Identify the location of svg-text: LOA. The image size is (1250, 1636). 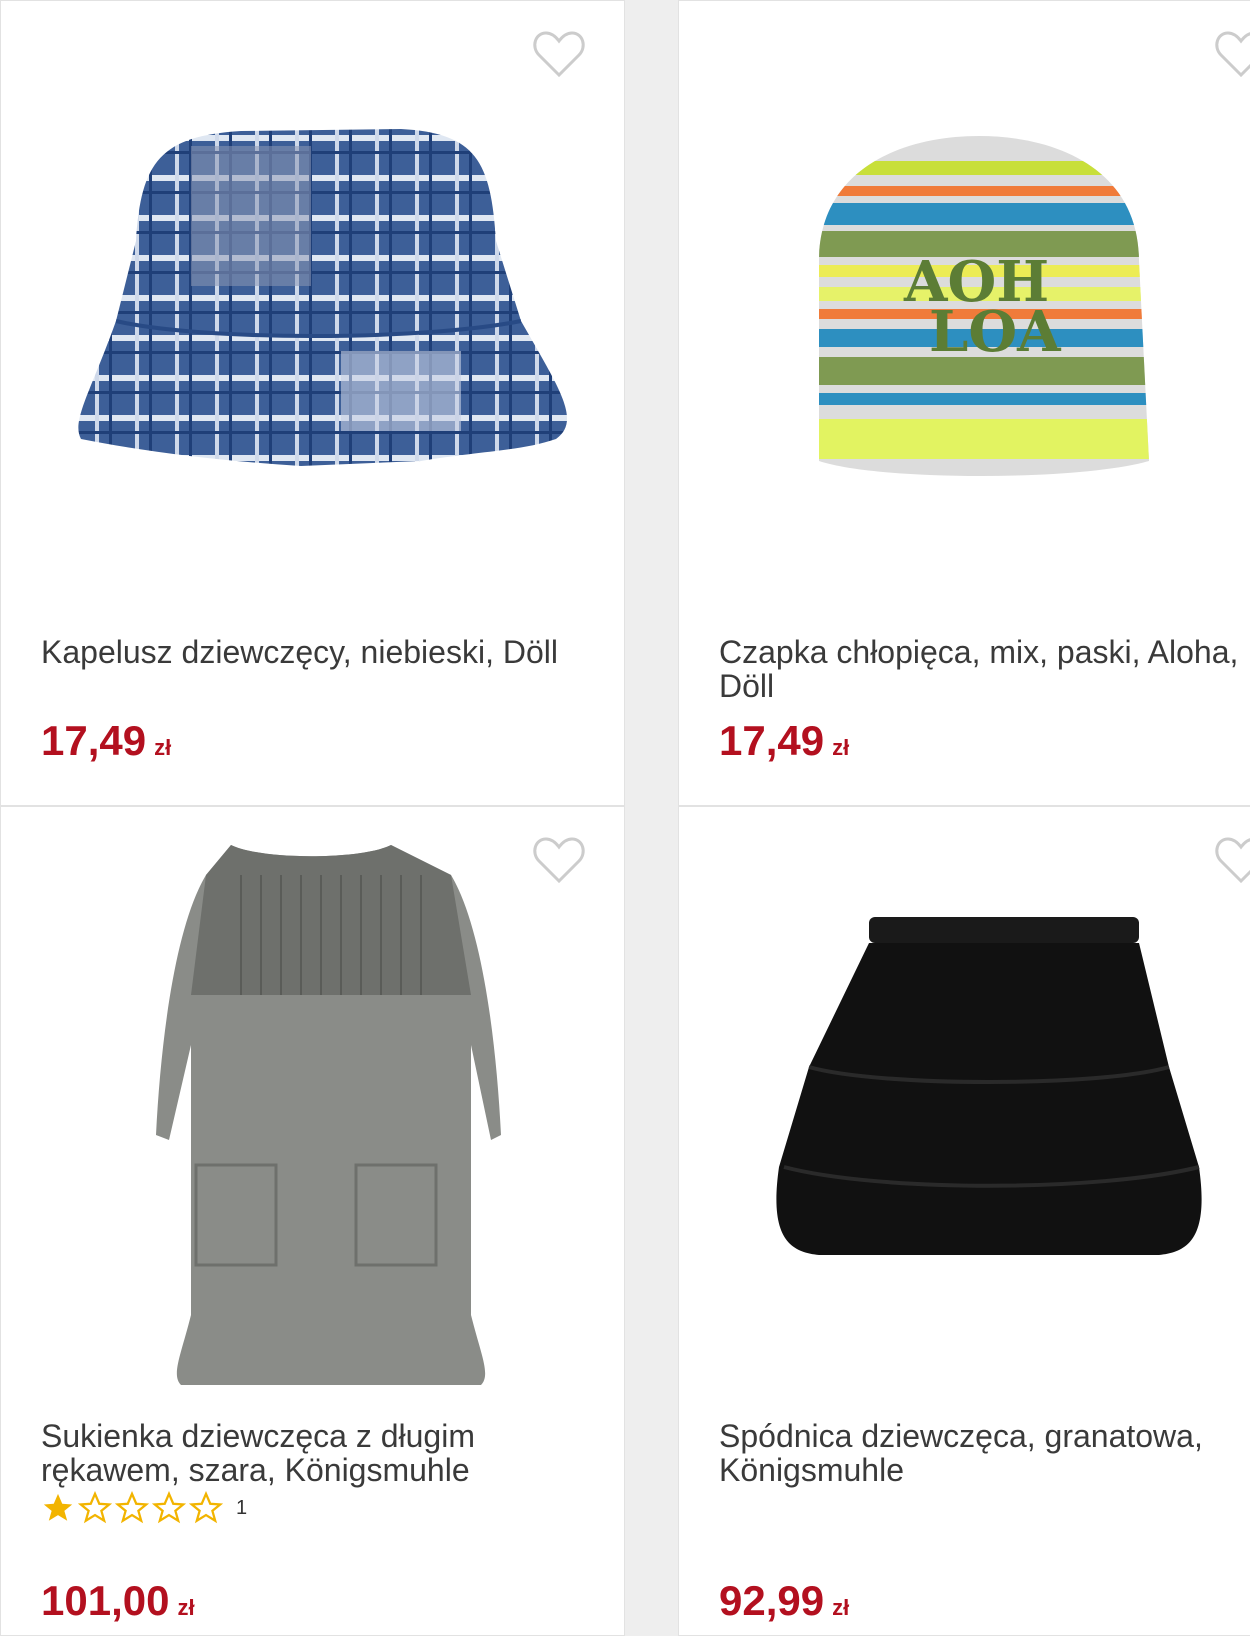
(995, 332).